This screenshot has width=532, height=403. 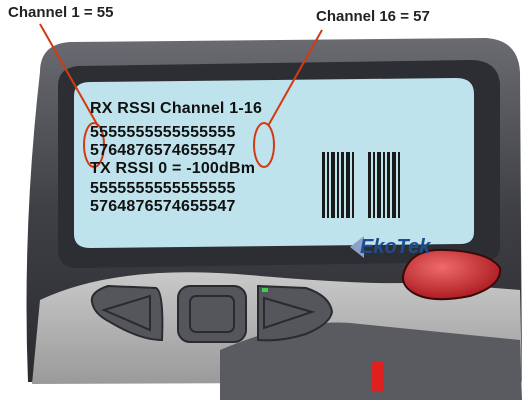 I want to click on lcd-line-tx-units: 5764876574655547, so click(x=163, y=206).